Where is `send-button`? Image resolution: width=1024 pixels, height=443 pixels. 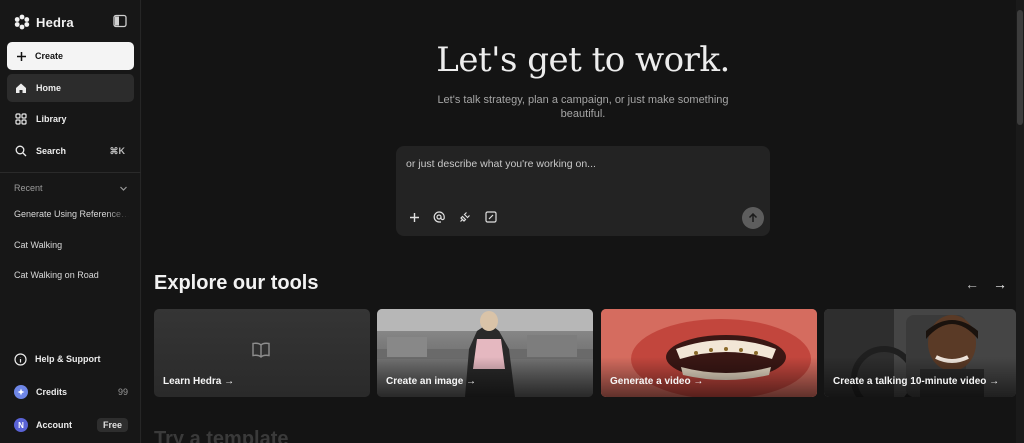 send-button is located at coordinates (753, 218).